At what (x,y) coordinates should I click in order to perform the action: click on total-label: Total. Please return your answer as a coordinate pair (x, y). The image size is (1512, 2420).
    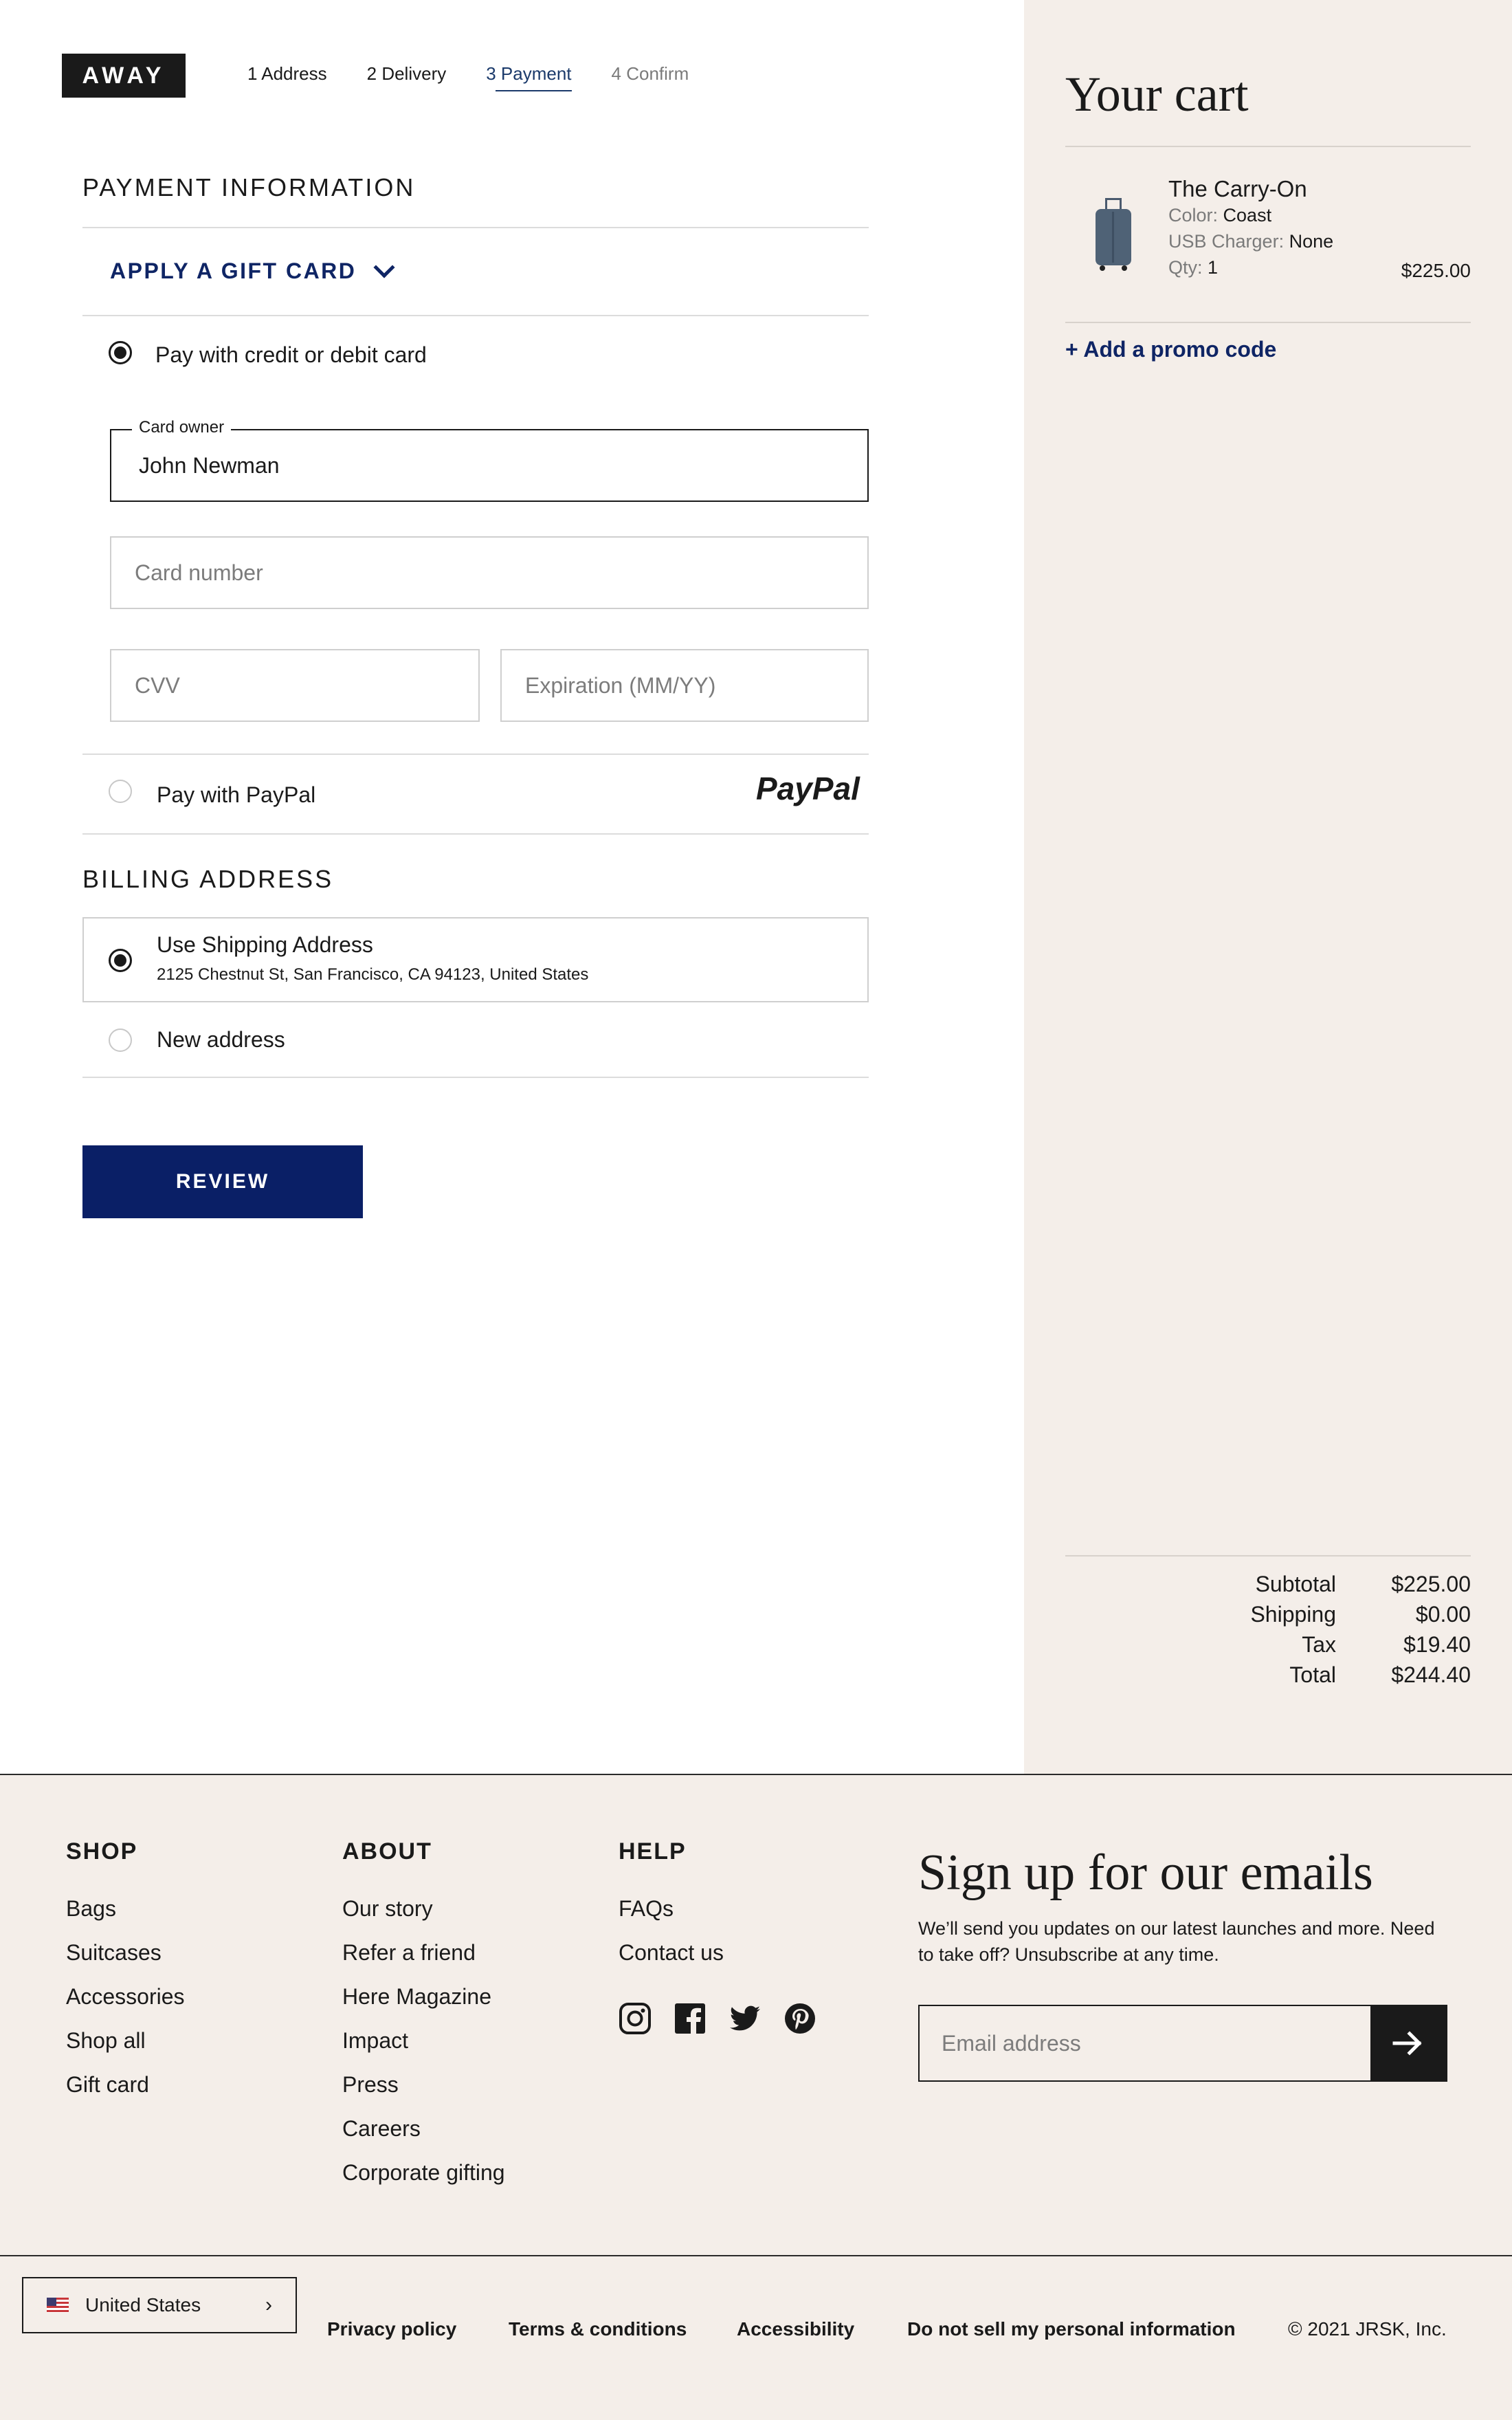
    Looking at the image, I should click on (1312, 1674).